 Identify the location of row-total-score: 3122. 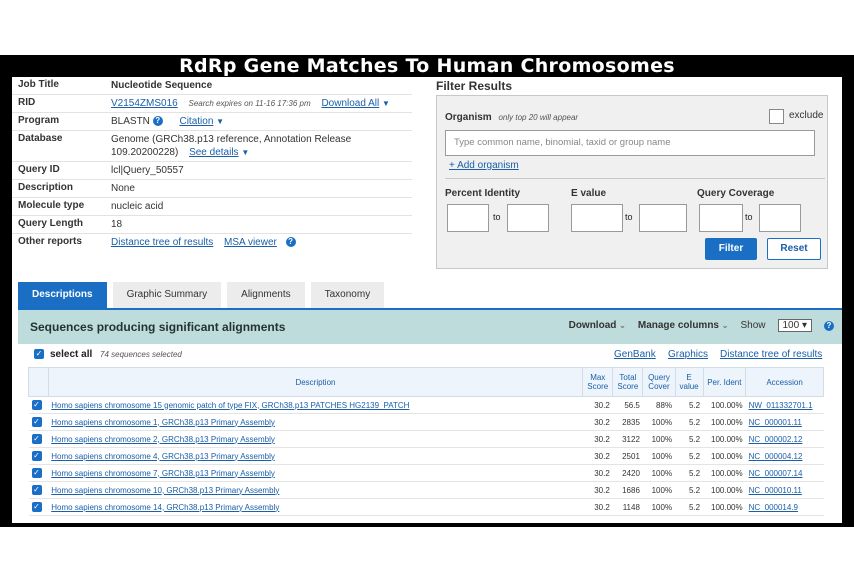
(631, 439).